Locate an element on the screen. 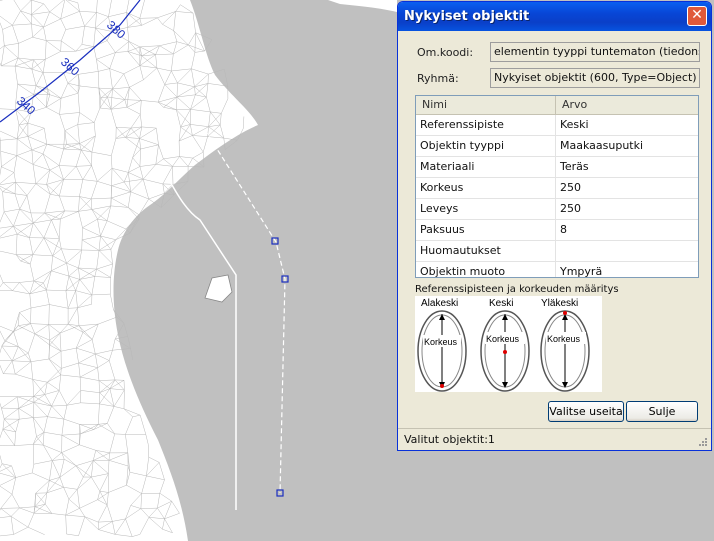  diagram-label-alakeski: Alakeski is located at coordinates (439, 303).